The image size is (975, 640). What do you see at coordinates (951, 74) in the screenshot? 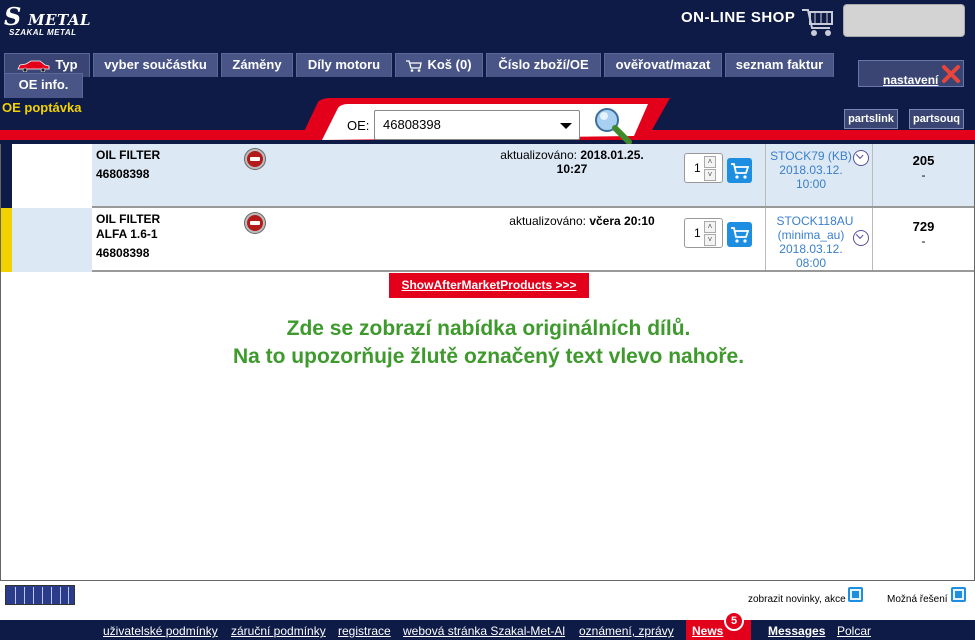
I see `close-icon` at bounding box center [951, 74].